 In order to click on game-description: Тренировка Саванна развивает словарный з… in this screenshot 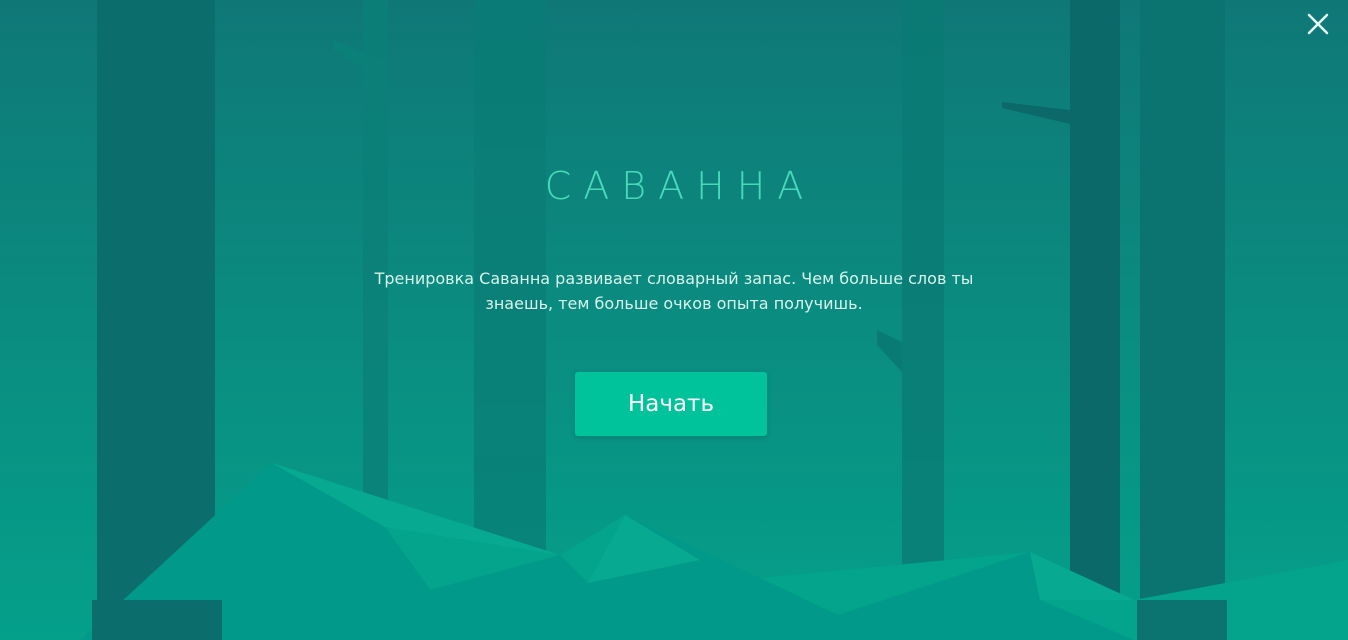, I will do `click(674, 291)`.